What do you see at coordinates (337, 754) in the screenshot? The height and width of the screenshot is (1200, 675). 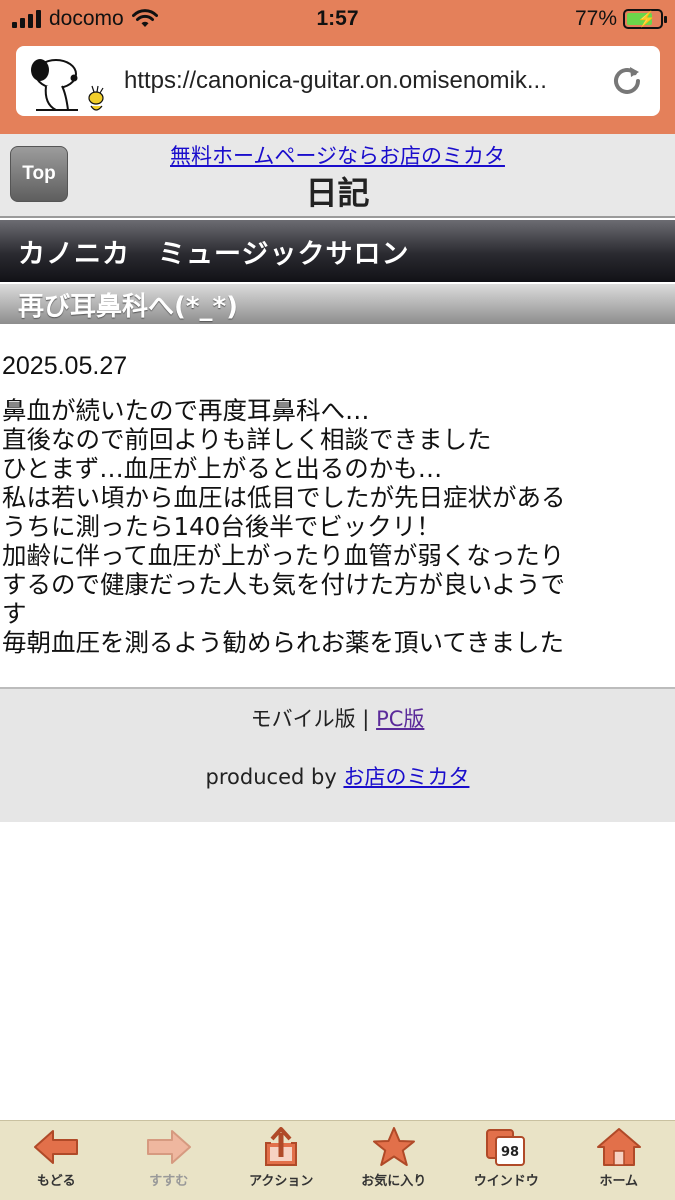 I see `page-footer: モバイル版 | PC版 produced by お店のミカタ` at bounding box center [337, 754].